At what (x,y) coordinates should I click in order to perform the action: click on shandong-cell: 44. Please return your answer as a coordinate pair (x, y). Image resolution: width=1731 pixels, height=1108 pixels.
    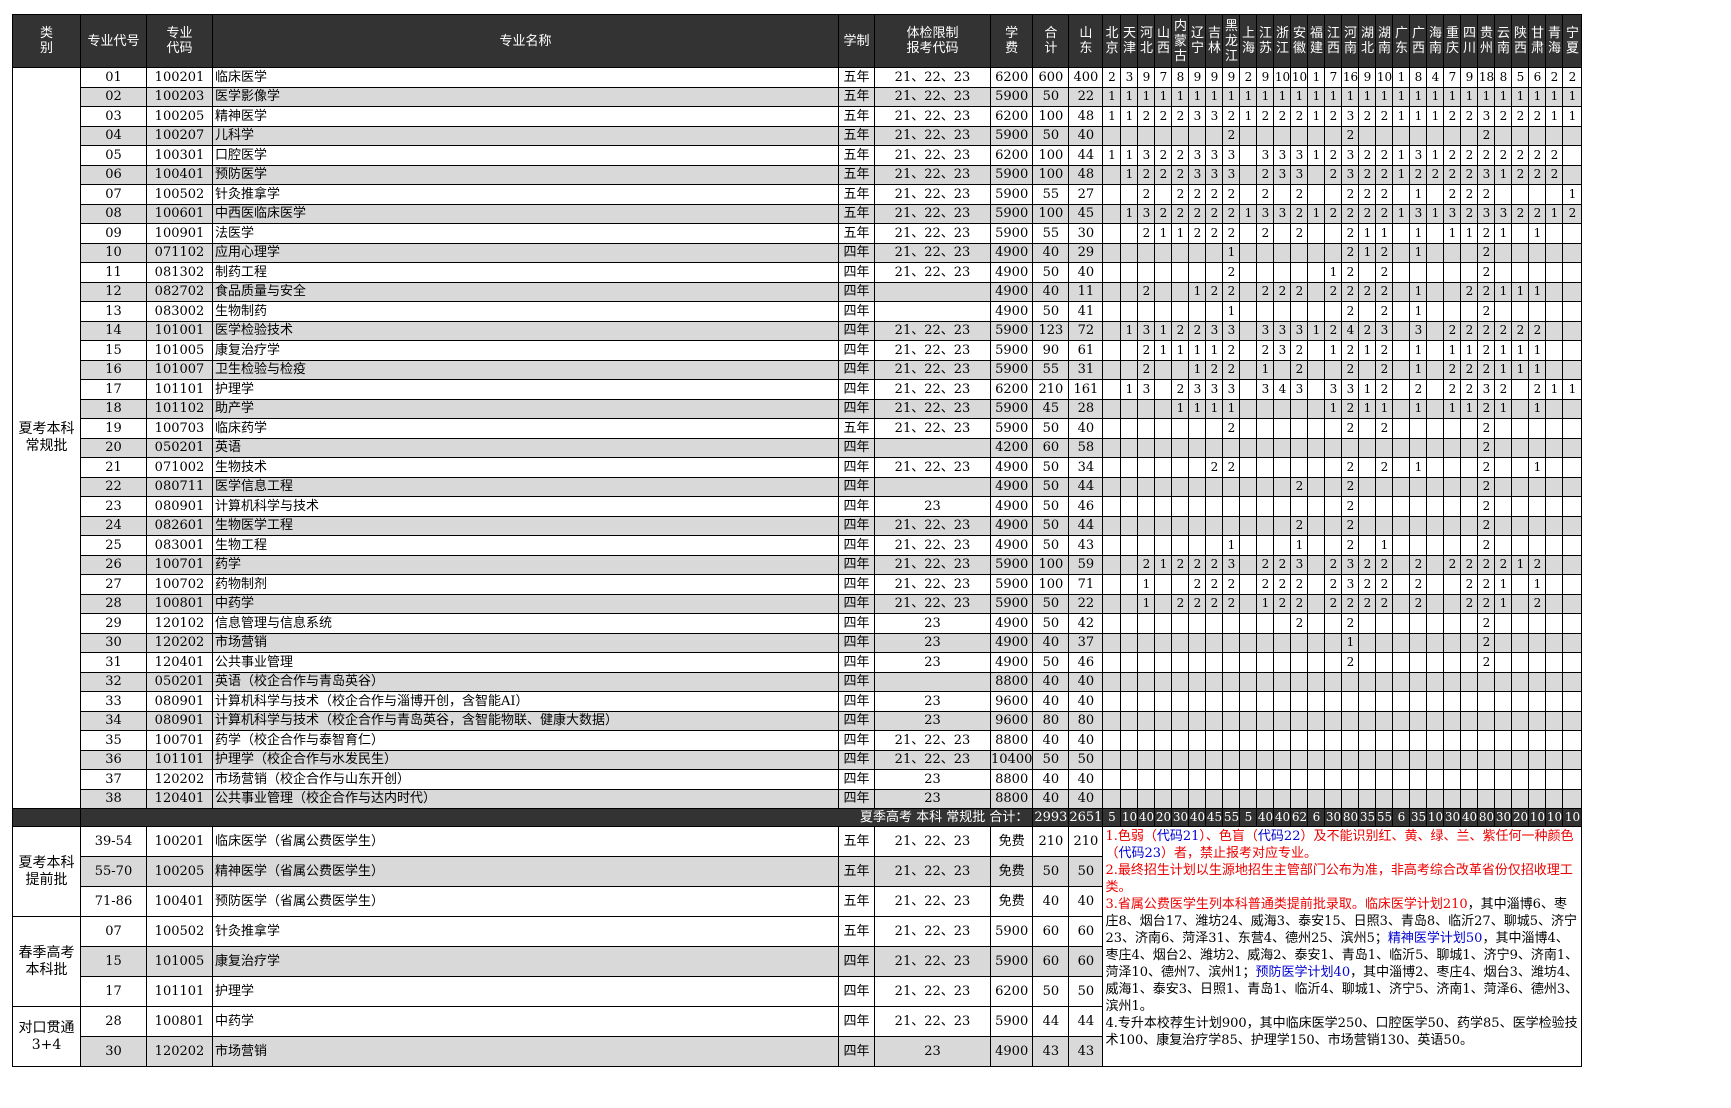
    Looking at the image, I should click on (1086, 155).